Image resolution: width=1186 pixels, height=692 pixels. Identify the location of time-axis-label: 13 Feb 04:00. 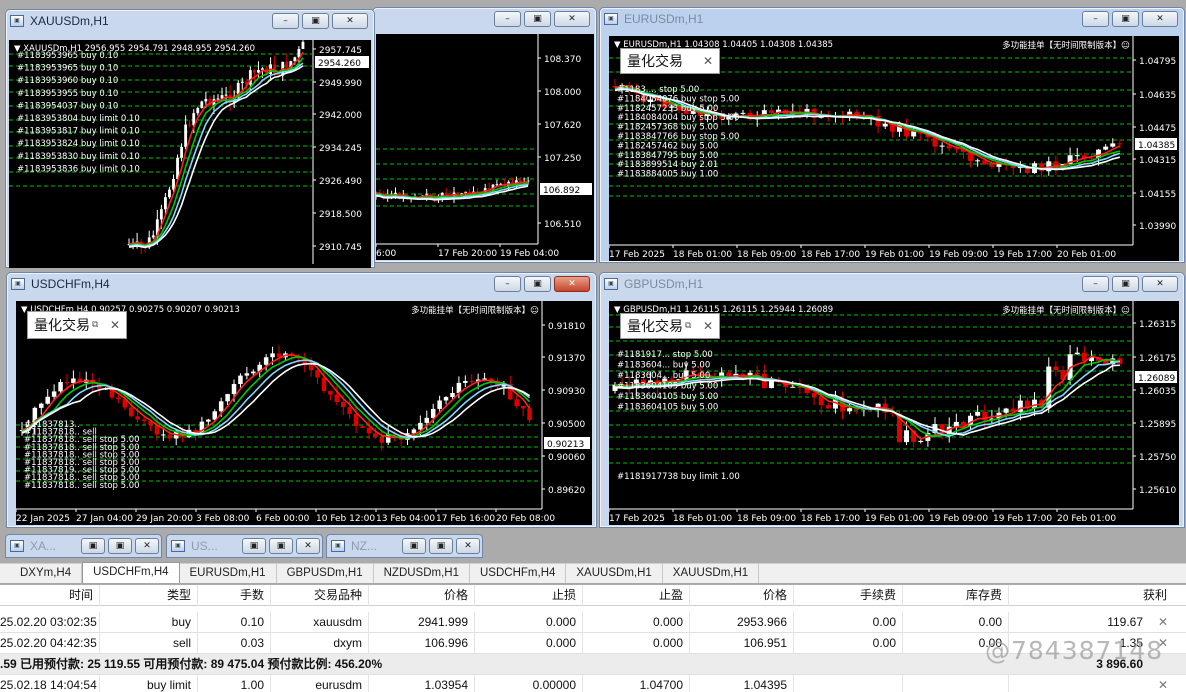
(405, 519).